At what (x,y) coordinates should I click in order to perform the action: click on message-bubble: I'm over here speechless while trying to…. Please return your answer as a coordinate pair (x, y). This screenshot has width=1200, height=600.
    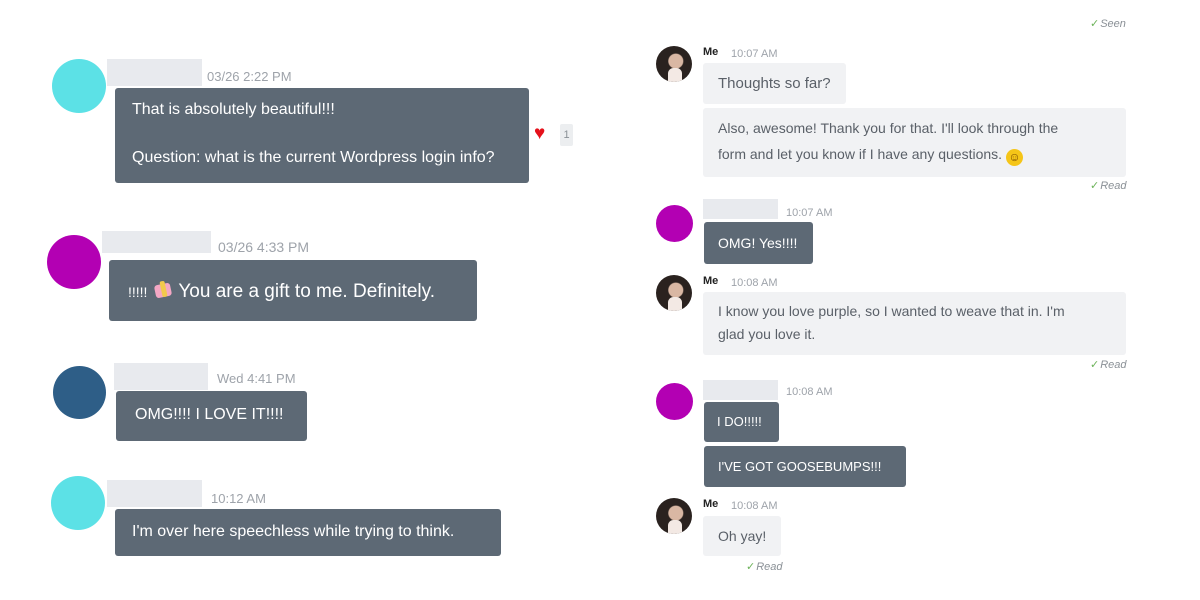
    Looking at the image, I should click on (308, 532).